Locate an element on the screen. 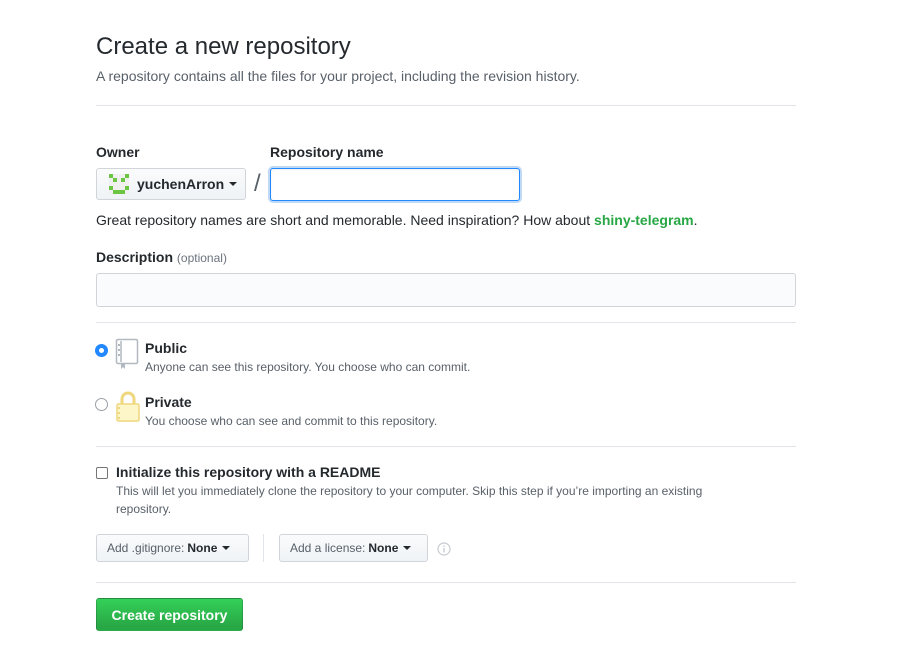 Image resolution: width=922 pixels, height=657 pixels. readme-option-title: Initialize this repository with a README is located at coordinates (248, 472).